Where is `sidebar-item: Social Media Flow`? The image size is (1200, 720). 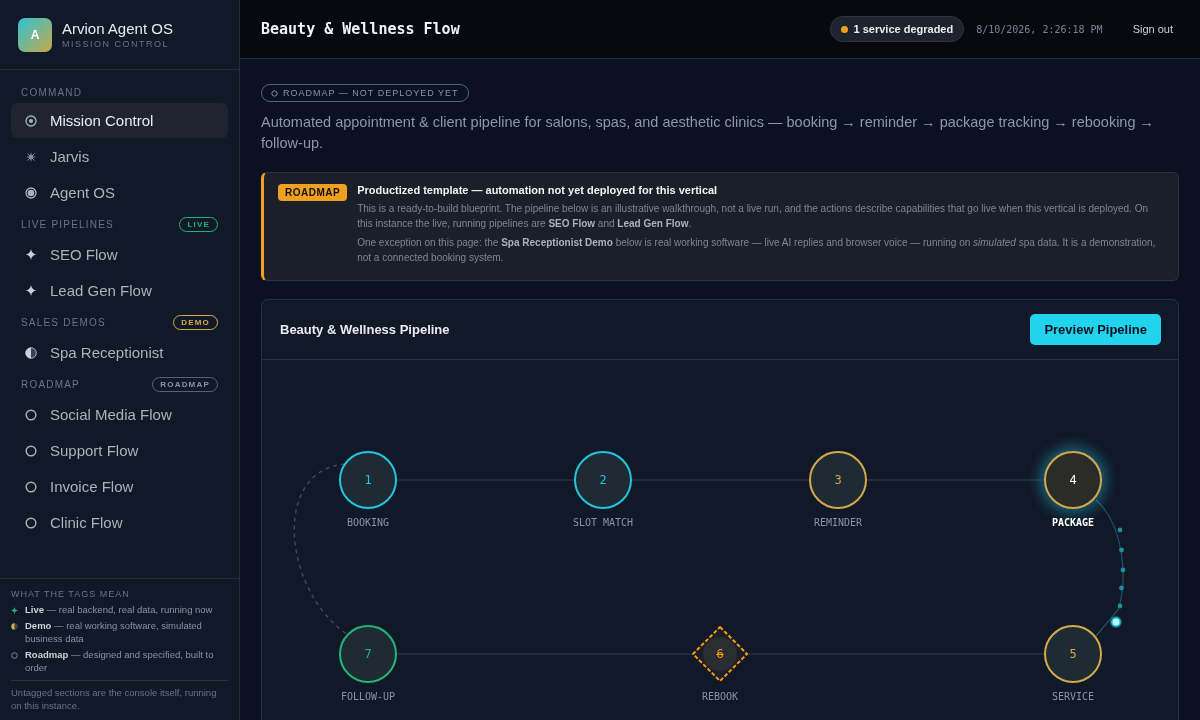
sidebar-item: Social Media Flow is located at coordinates (119, 414).